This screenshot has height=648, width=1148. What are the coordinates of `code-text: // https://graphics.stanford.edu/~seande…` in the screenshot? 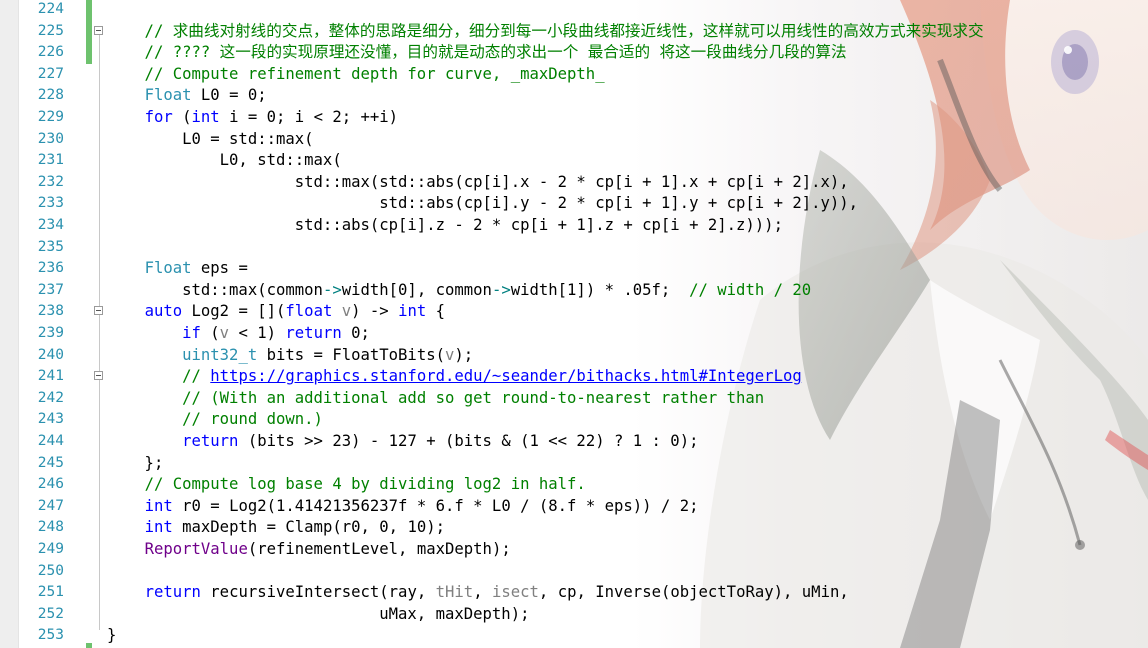 It's located at (492, 376).